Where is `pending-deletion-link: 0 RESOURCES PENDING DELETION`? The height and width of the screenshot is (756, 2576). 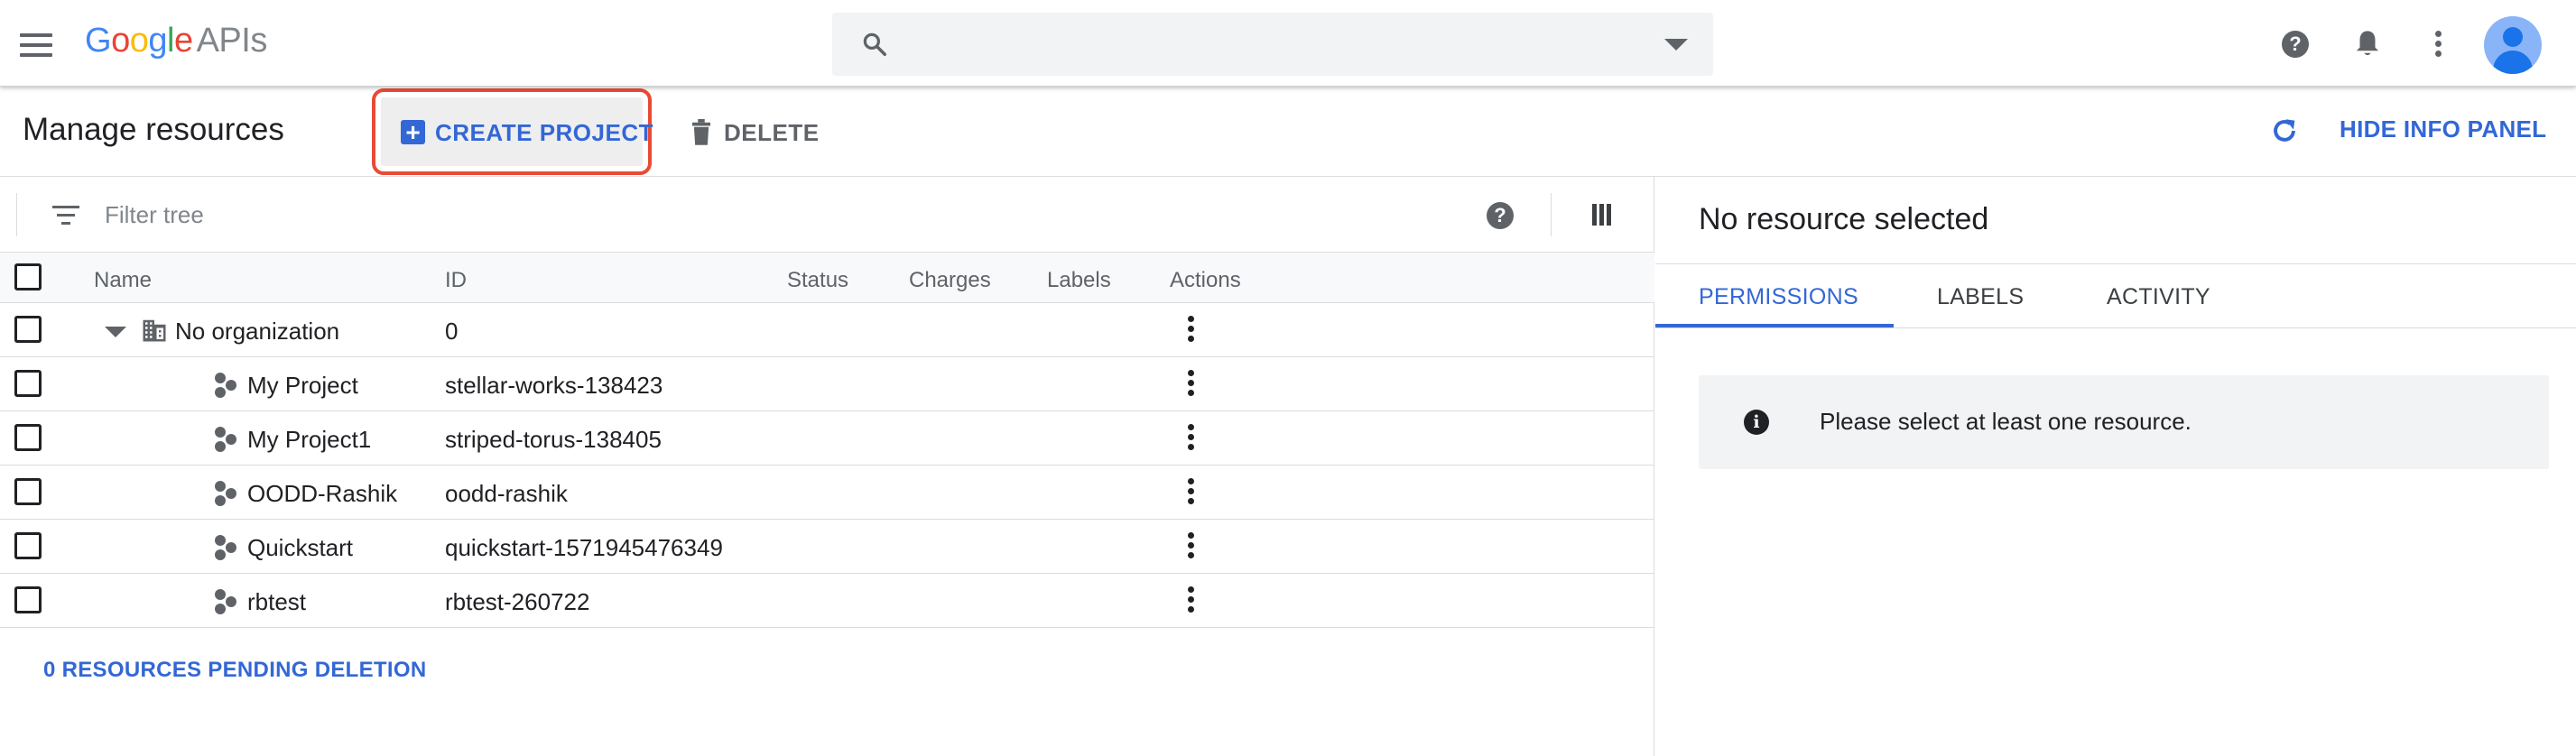
pending-deletion-link: 0 RESOURCES PENDING DELETION is located at coordinates (234, 670).